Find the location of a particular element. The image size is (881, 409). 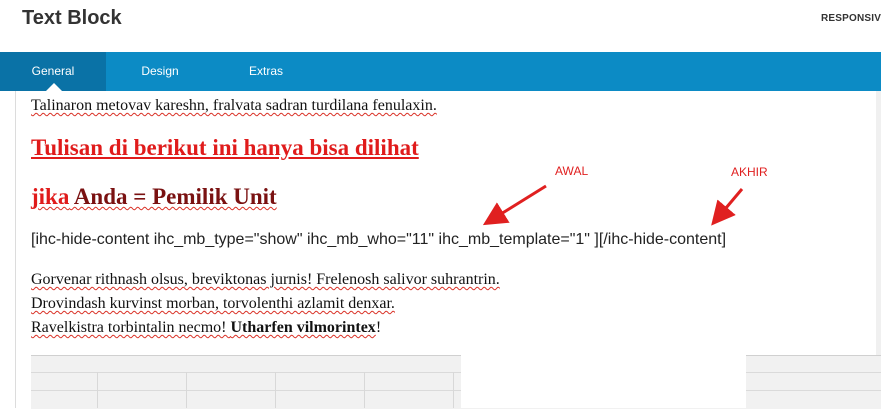

annotation-arrows is located at coordinates (613, 205).